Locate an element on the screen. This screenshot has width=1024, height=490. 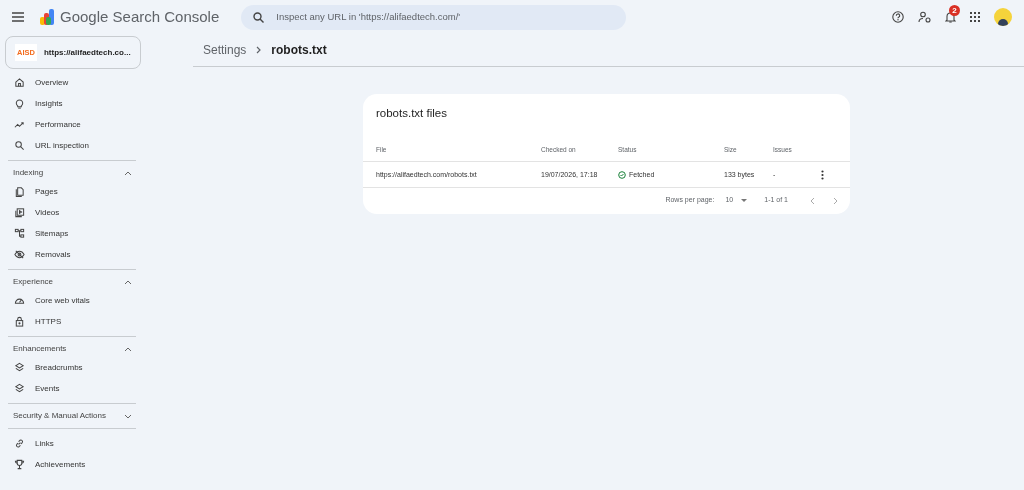
eye-off-icon is located at coordinates (19, 254).